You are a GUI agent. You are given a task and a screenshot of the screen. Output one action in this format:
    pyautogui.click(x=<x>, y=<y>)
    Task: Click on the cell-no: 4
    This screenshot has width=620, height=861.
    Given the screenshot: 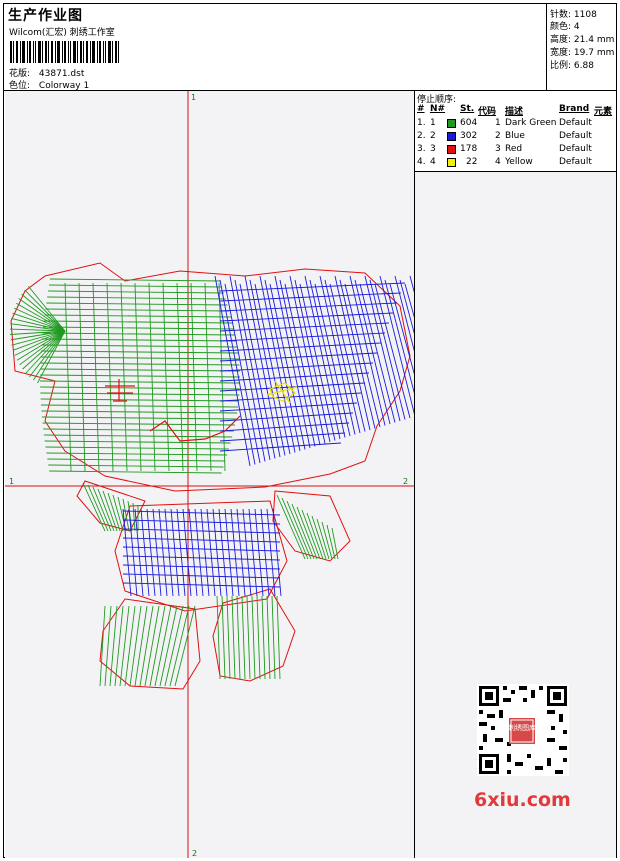 What is the action you would take?
    pyautogui.click(x=433, y=162)
    